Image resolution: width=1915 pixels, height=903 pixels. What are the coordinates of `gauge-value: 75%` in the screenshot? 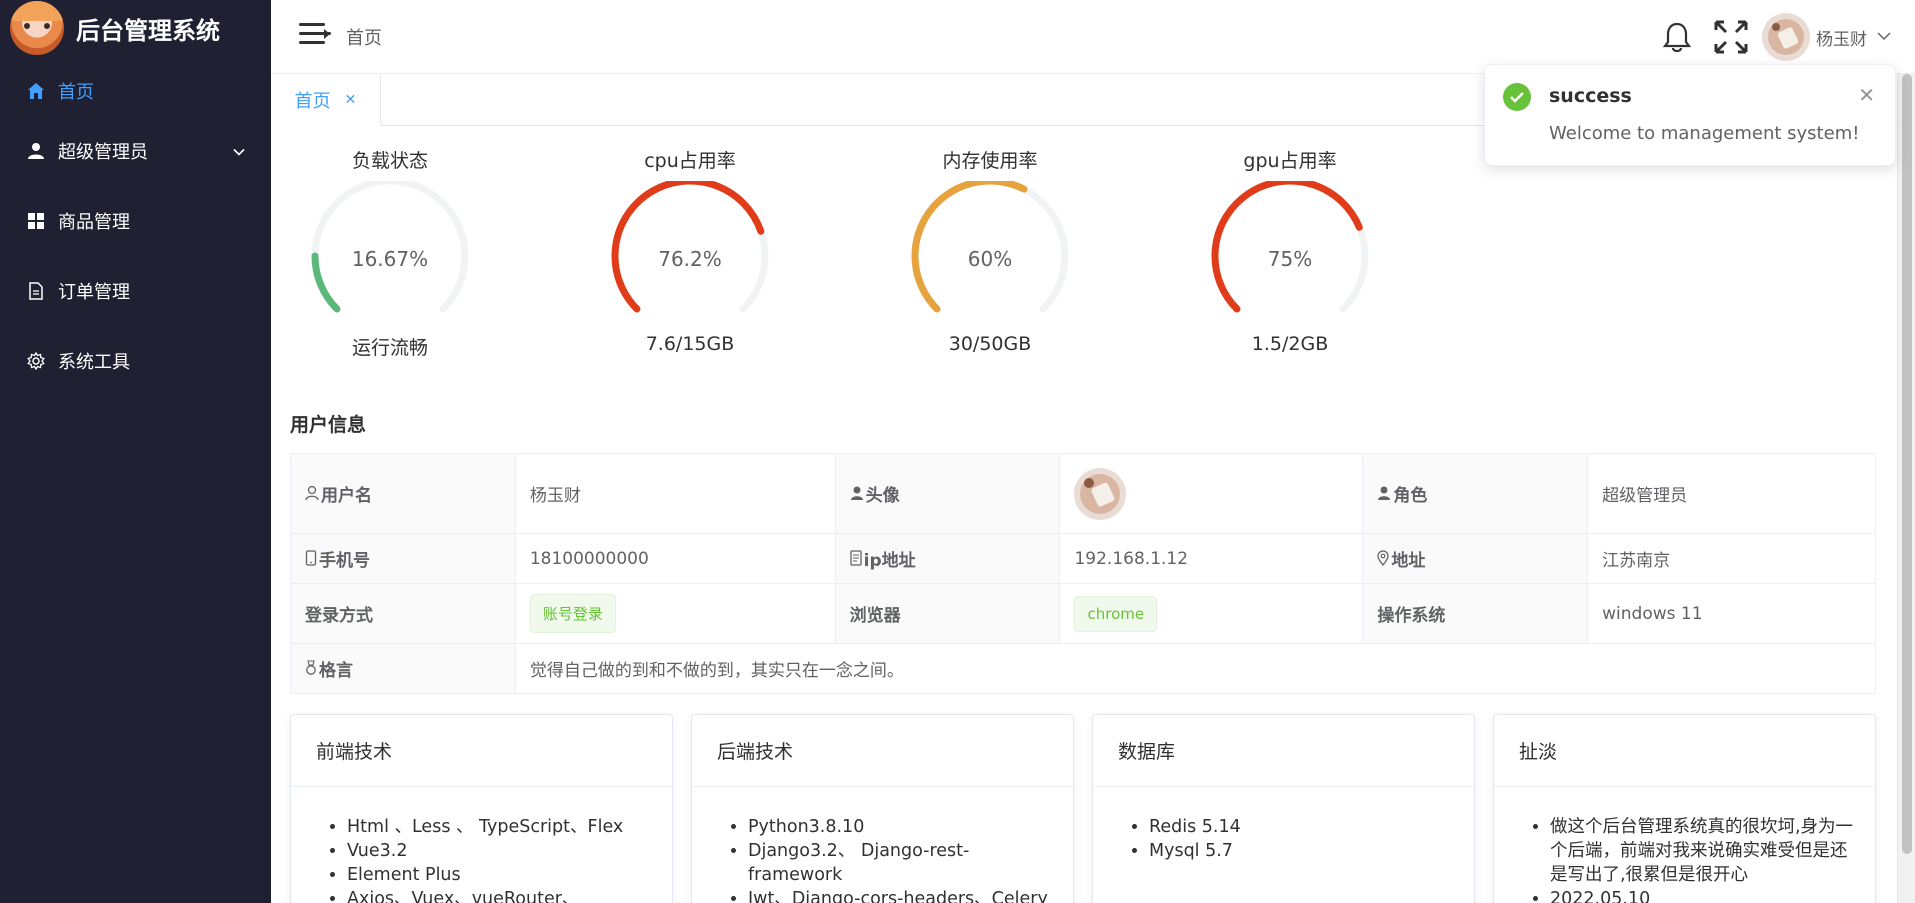 It's located at (1290, 259).